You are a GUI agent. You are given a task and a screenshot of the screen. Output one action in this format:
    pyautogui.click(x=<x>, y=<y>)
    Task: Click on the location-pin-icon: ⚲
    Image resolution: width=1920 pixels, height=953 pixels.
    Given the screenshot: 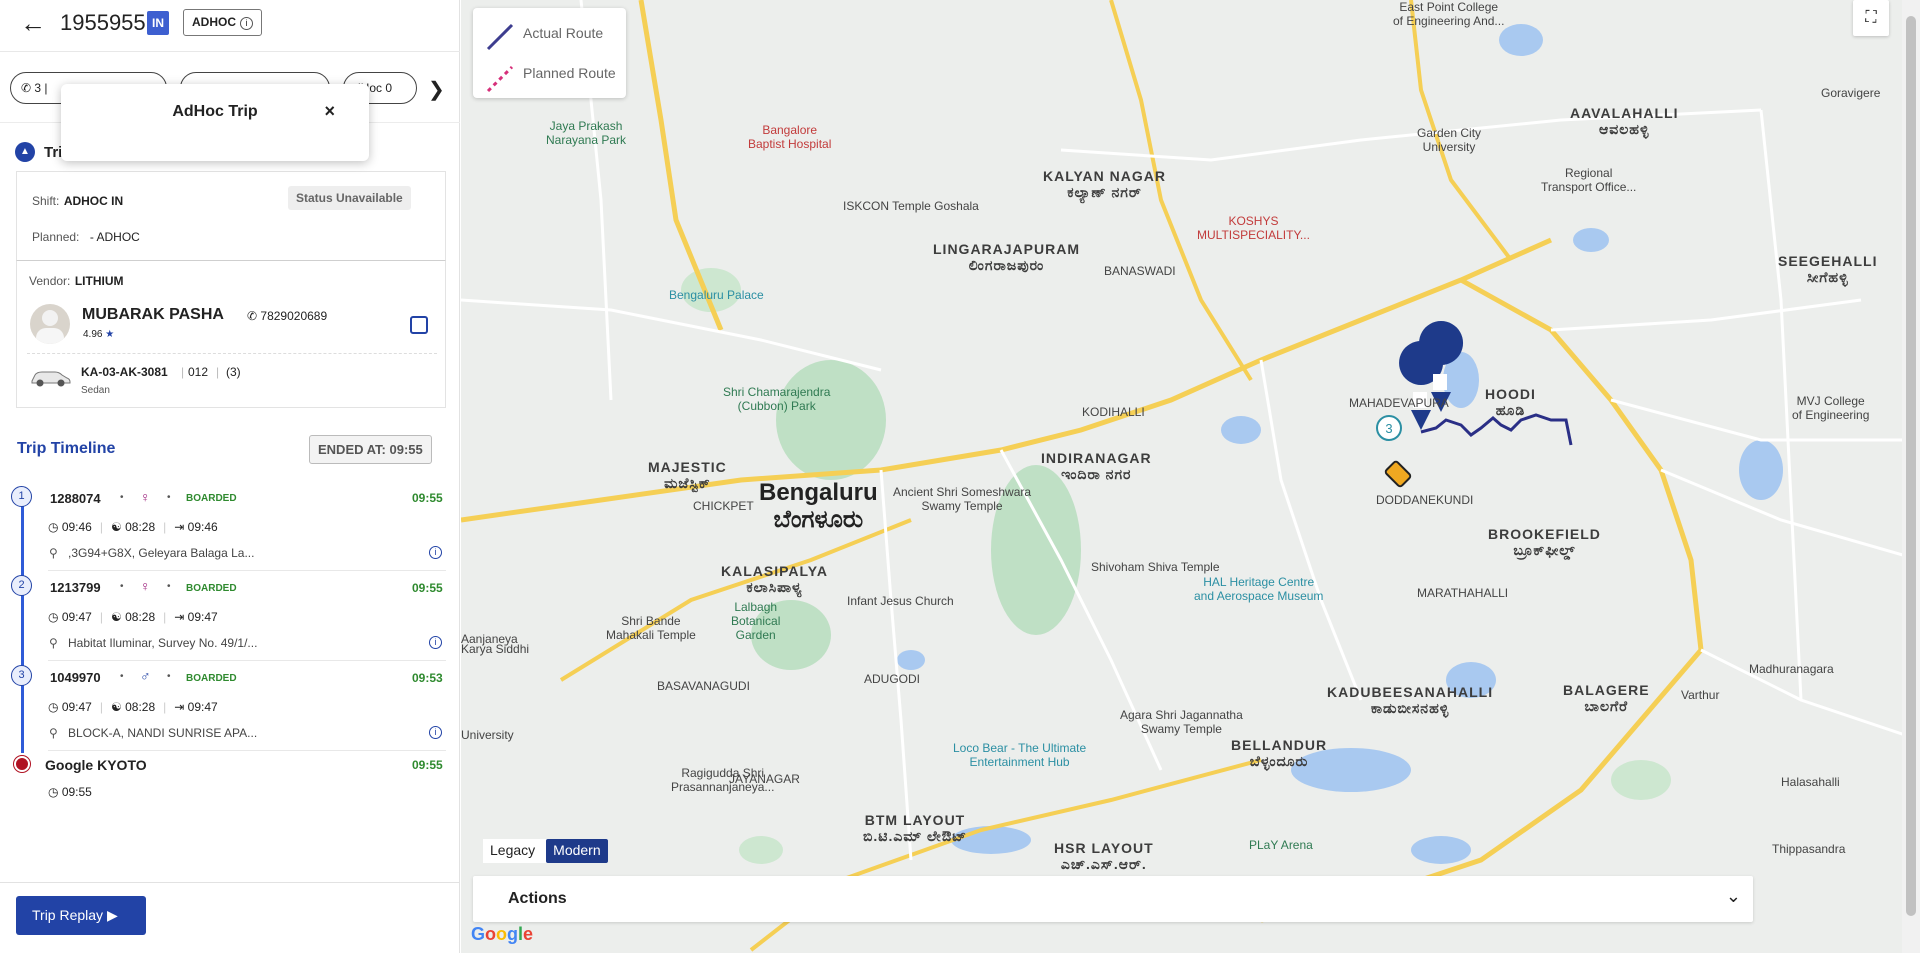 What is the action you would take?
    pyautogui.click(x=53, y=733)
    